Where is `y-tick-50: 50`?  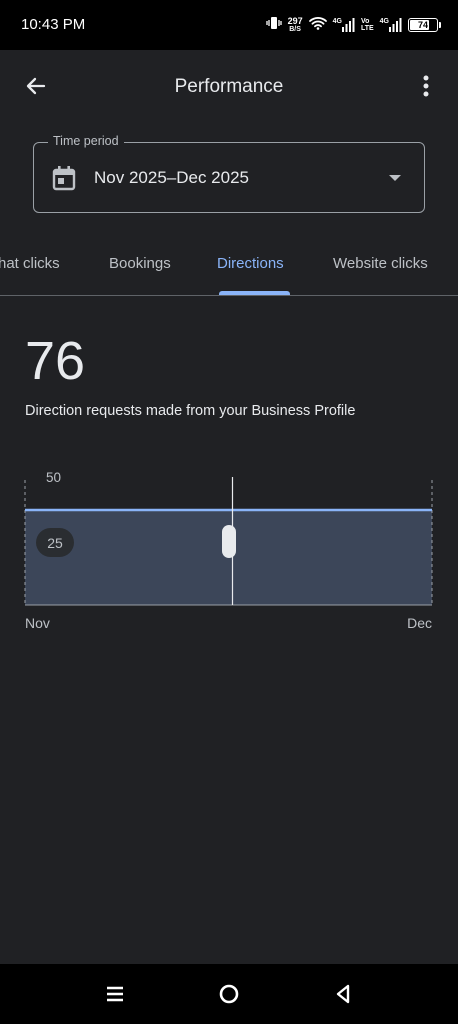
y-tick-50: 50 is located at coordinates (54, 477).